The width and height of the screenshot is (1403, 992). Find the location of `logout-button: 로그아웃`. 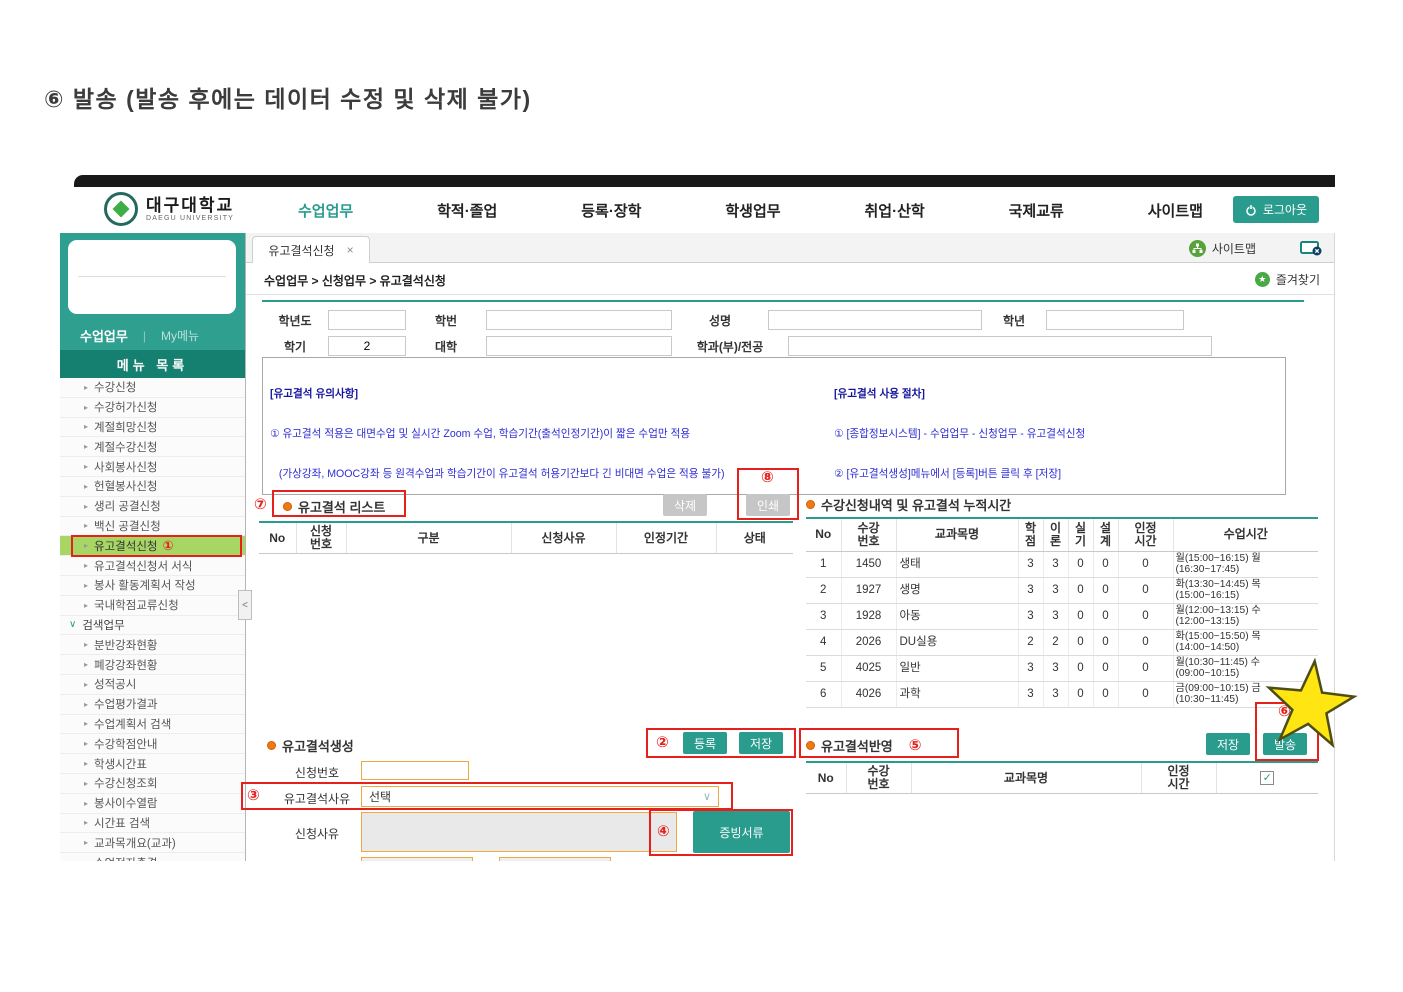

logout-button: 로그아웃 is located at coordinates (1275, 209).